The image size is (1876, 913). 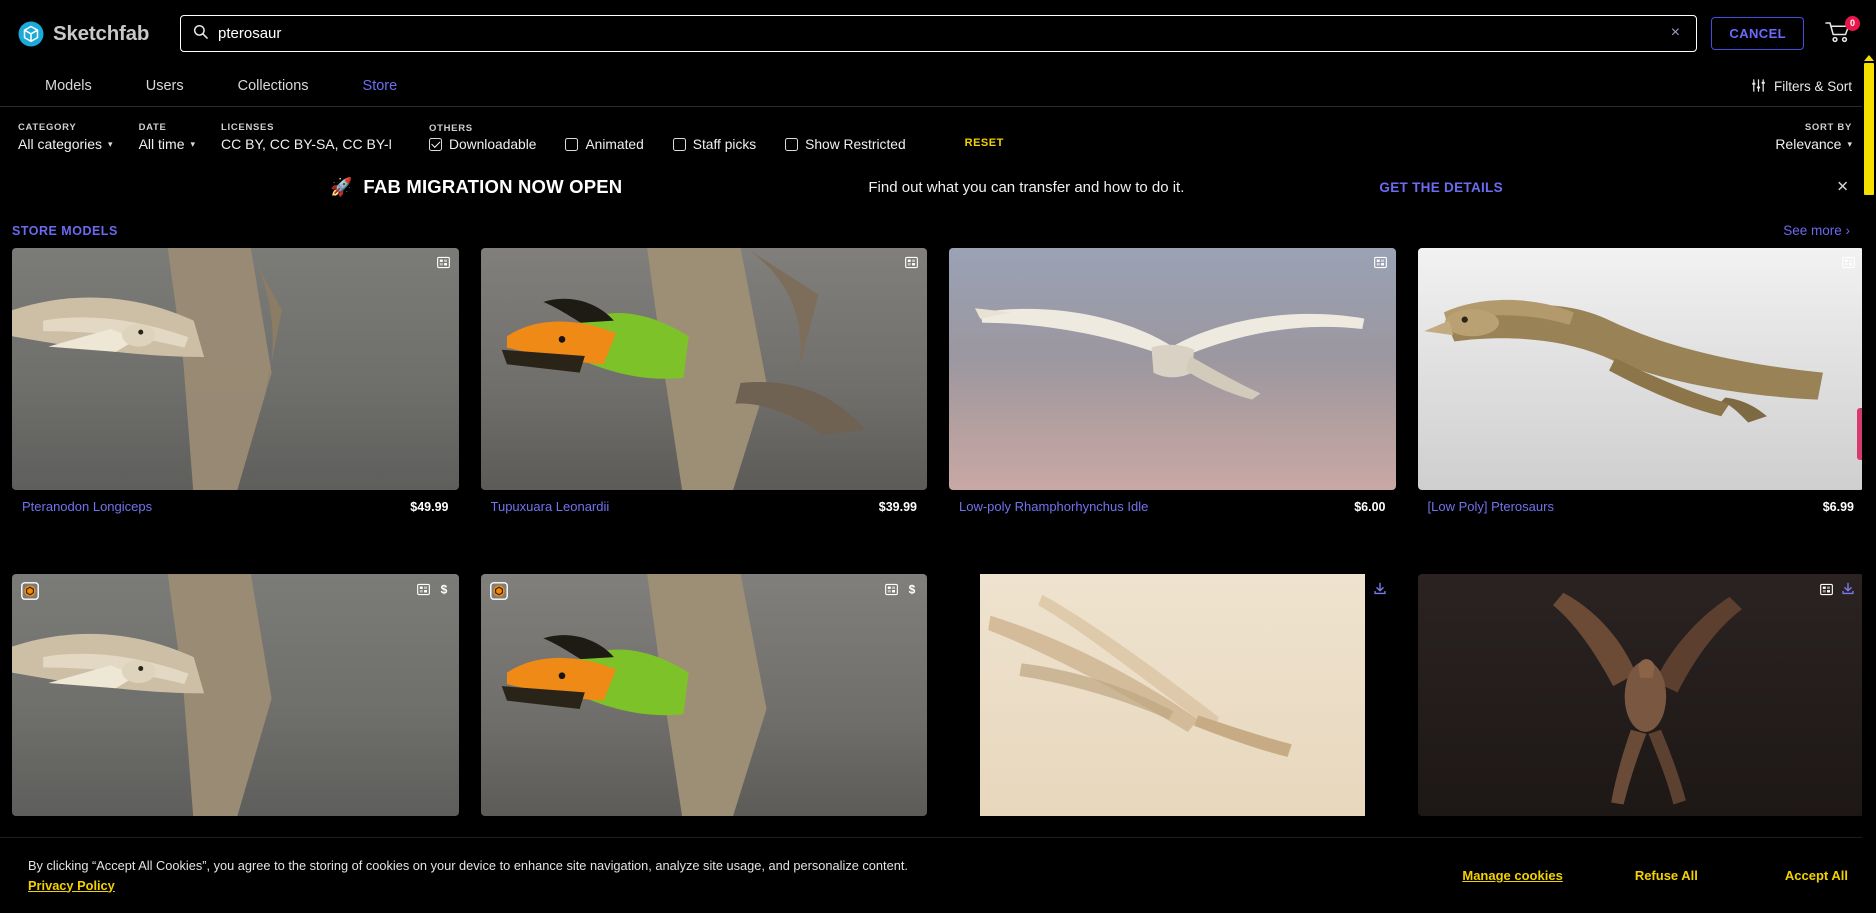 I want to click on filters-and-sort-button: Filters & Sort, so click(x=1801, y=87).